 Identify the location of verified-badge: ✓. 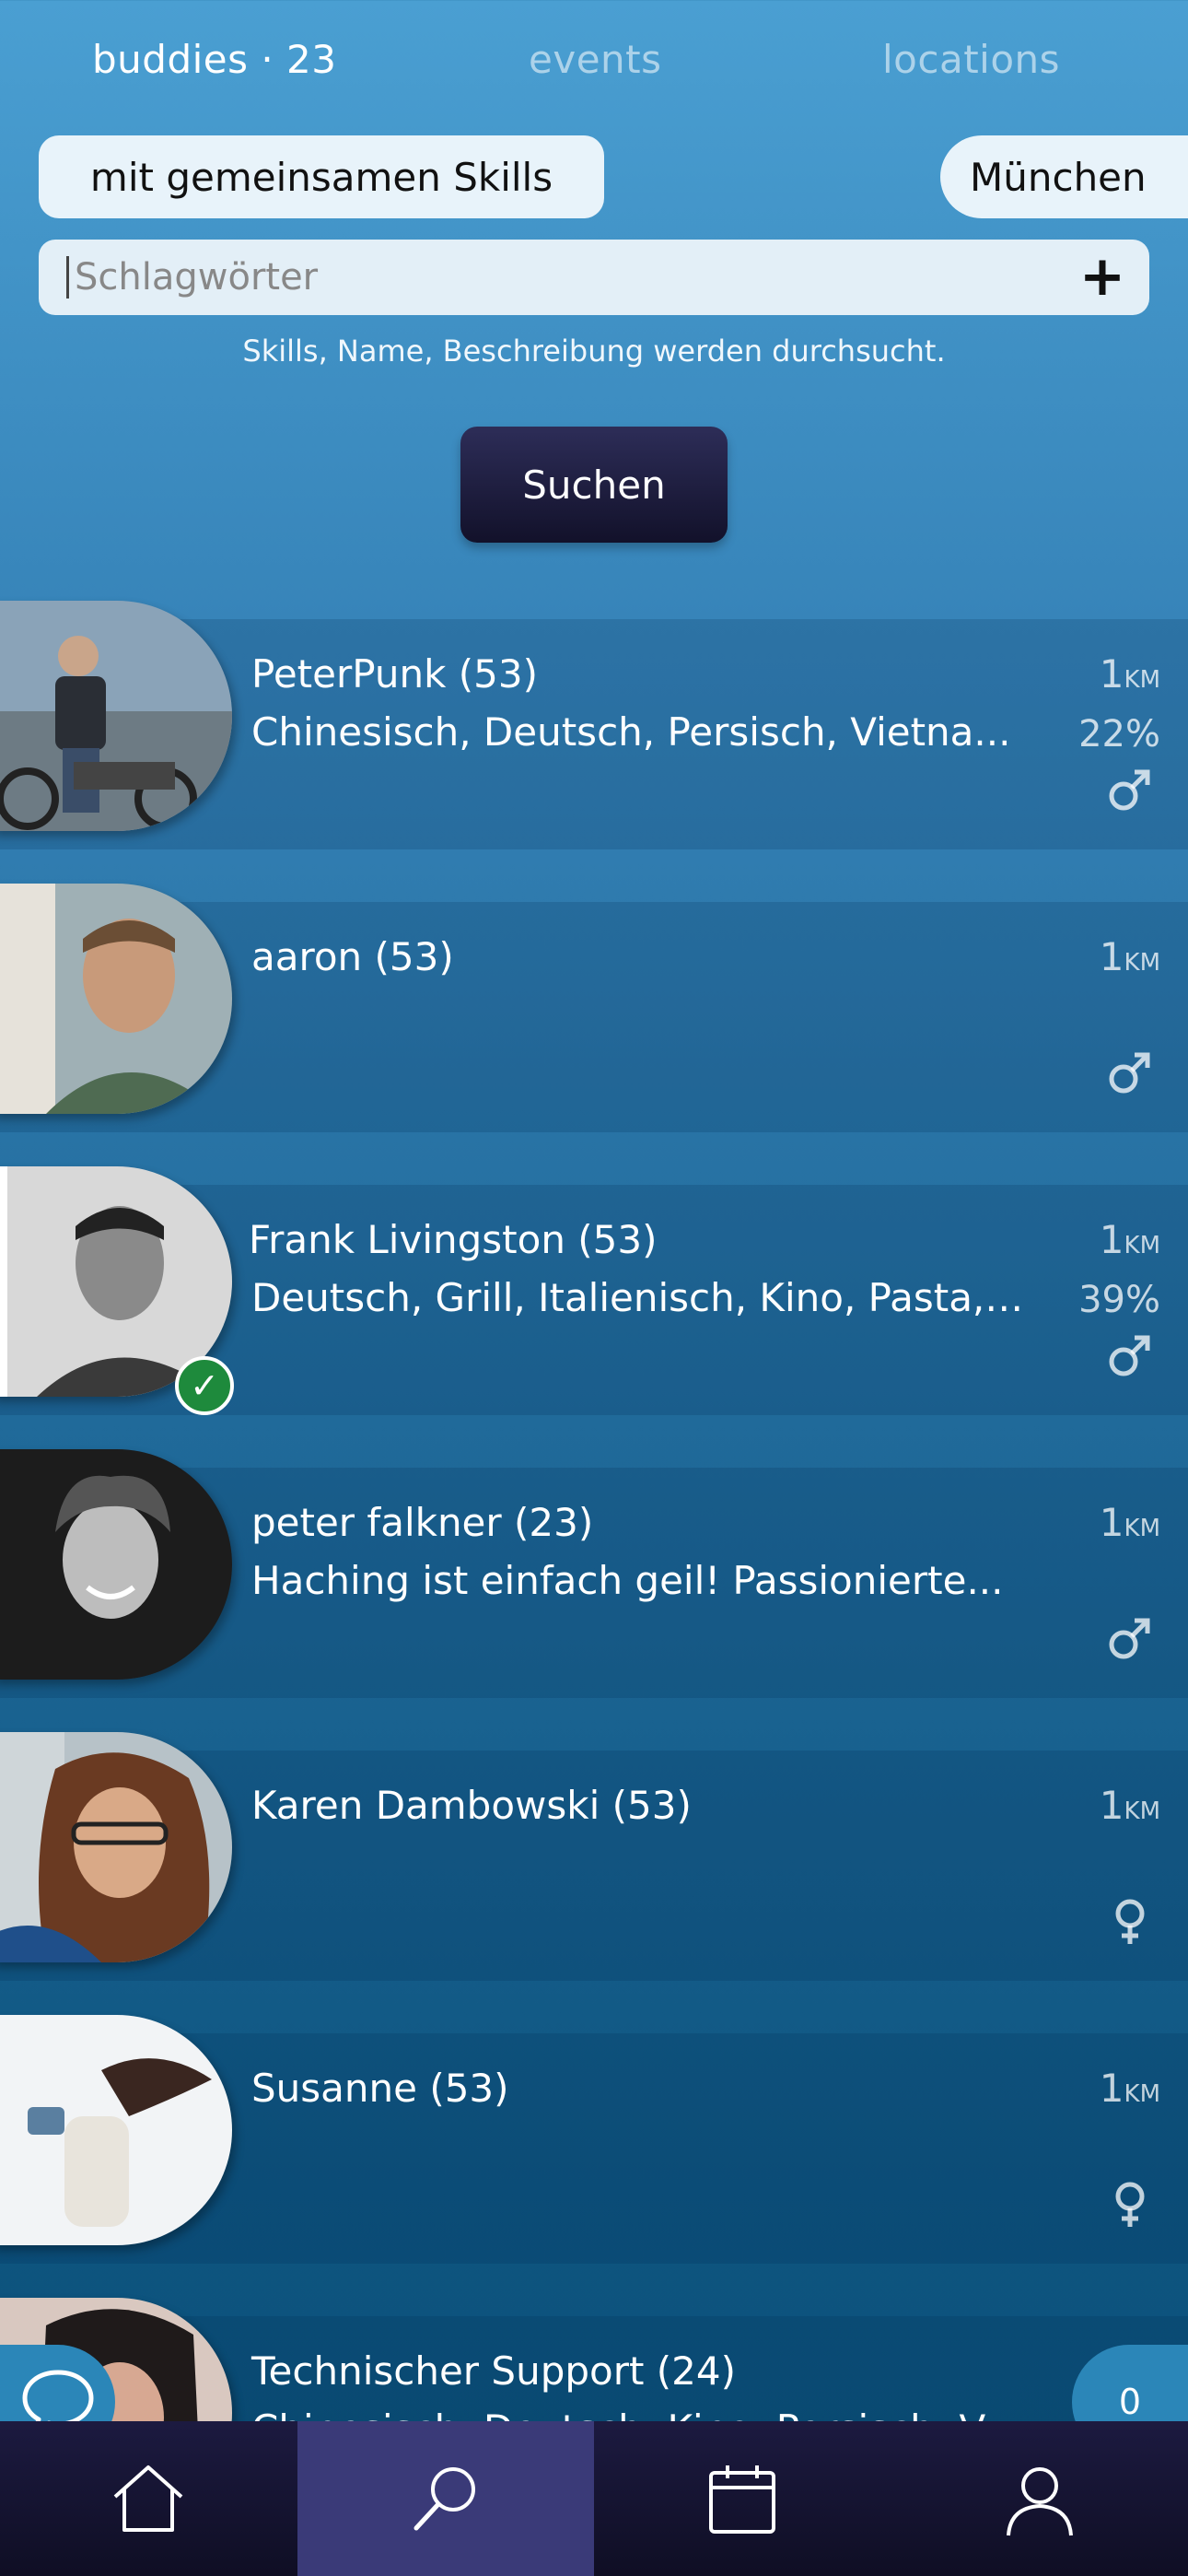
(204, 1385).